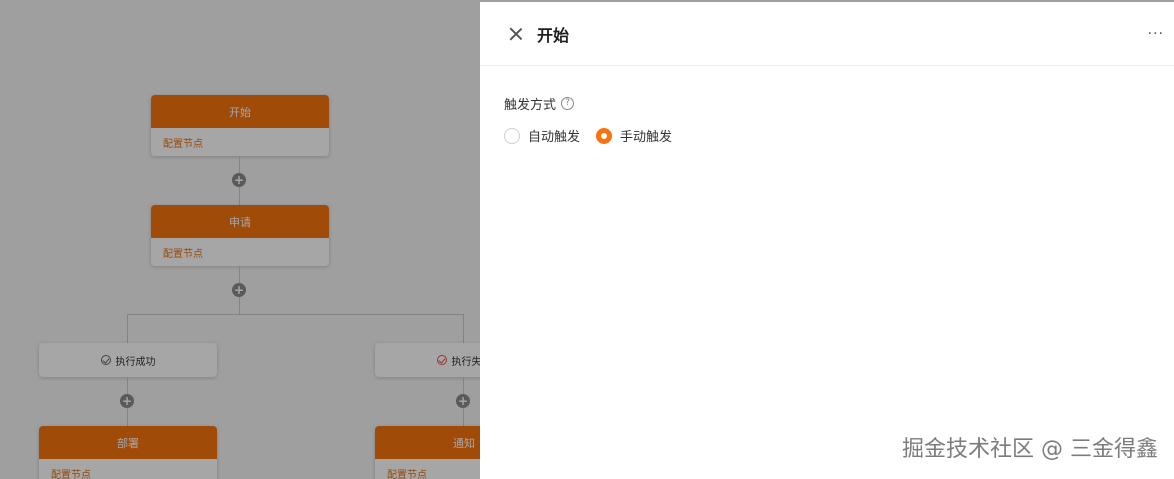 This screenshot has height=479, width=1174. I want to click on radio-manual, so click(604, 135).